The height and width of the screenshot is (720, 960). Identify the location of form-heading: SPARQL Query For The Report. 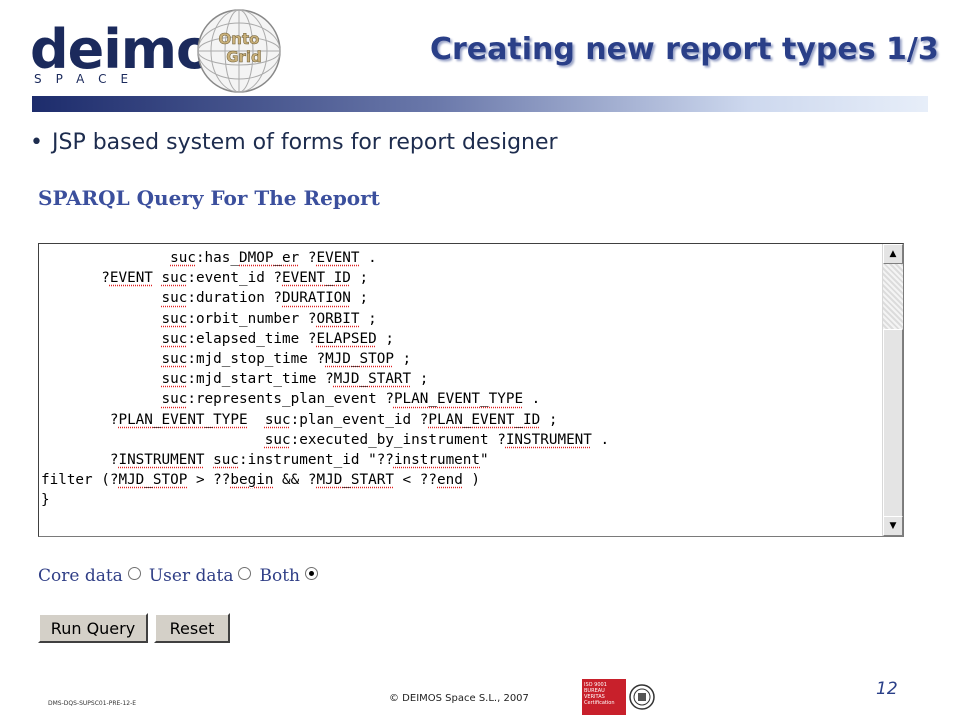
(209, 198).